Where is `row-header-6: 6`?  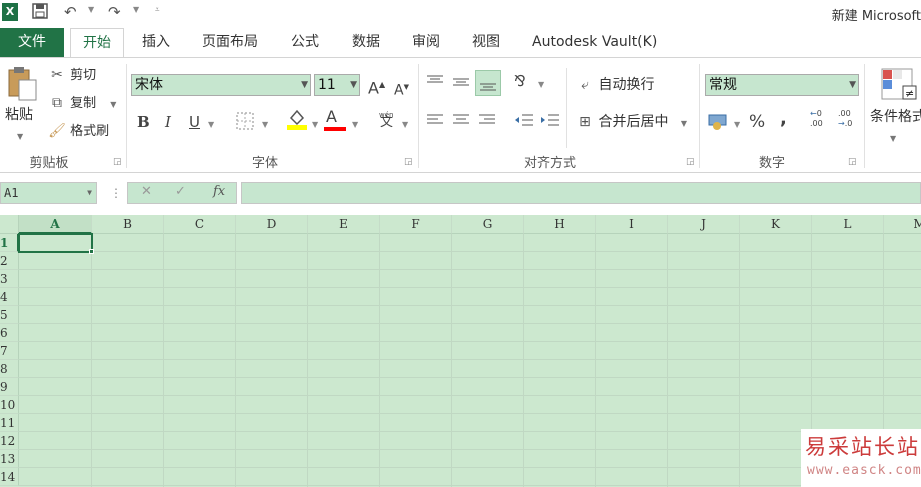 row-header-6: 6 is located at coordinates (9, 333).